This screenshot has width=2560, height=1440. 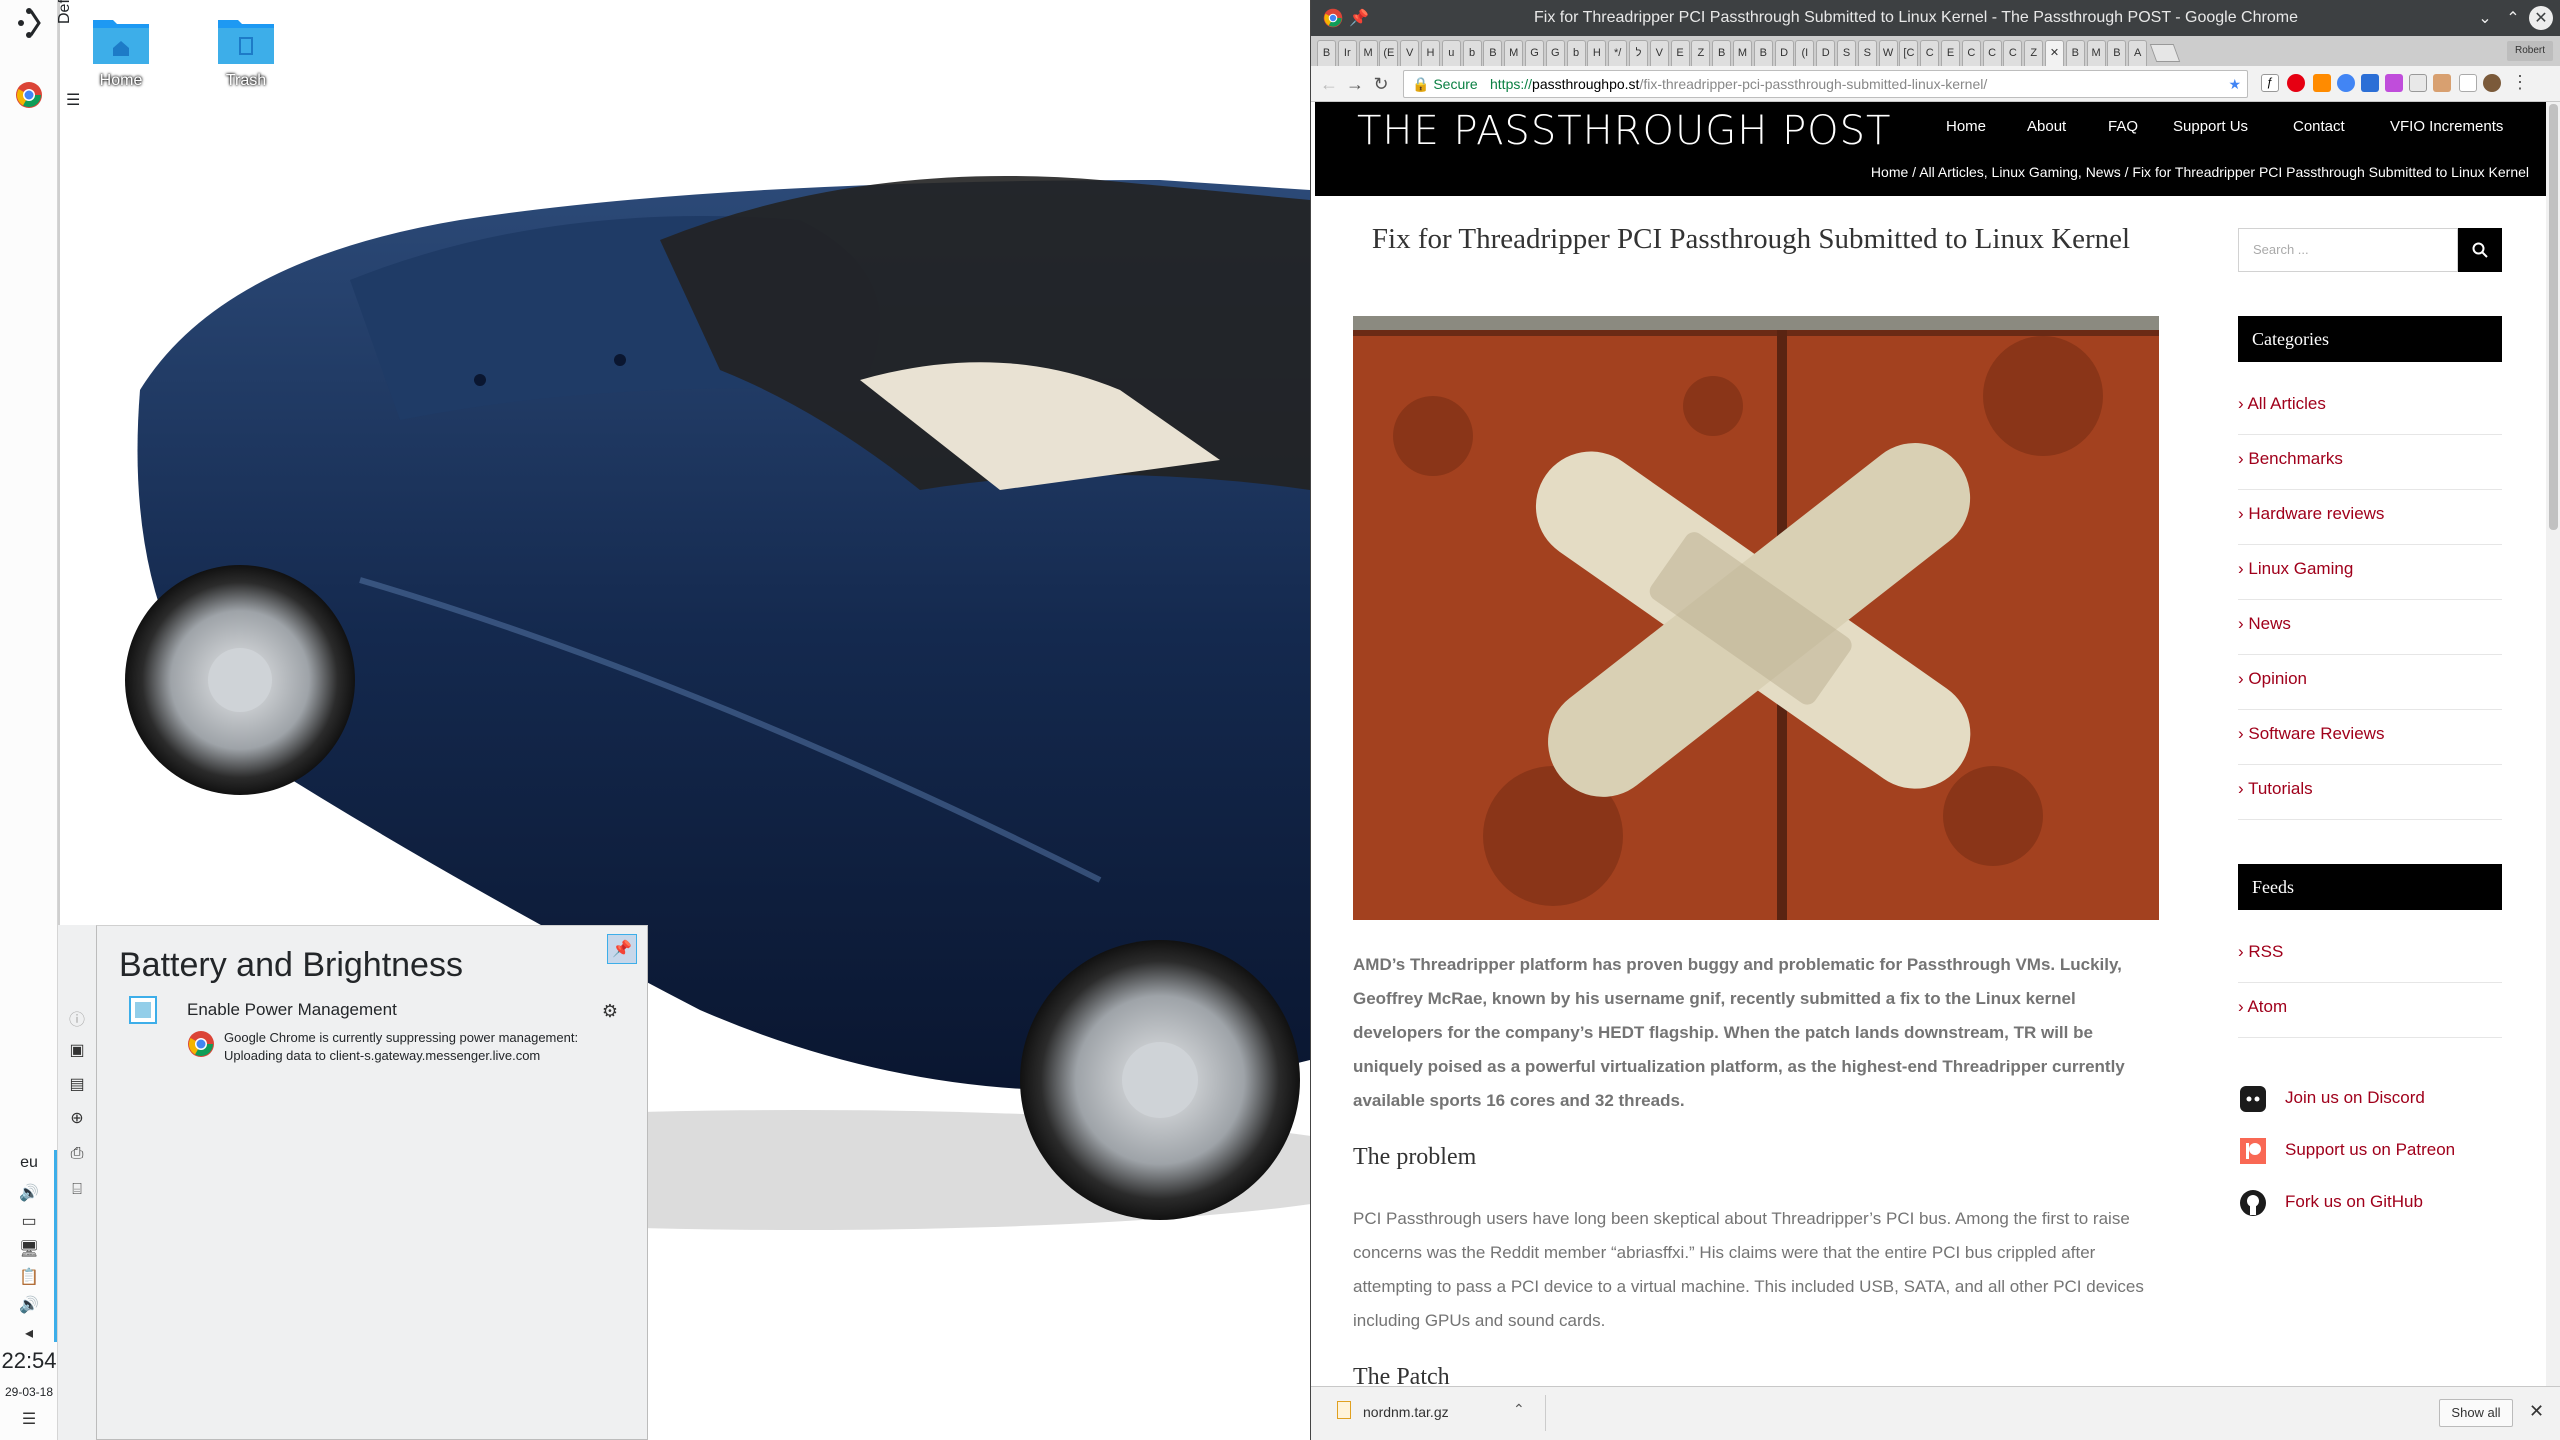 I want to click on site-logo: THE PASSTHROUGH POST, so click(x=1624, y=131).